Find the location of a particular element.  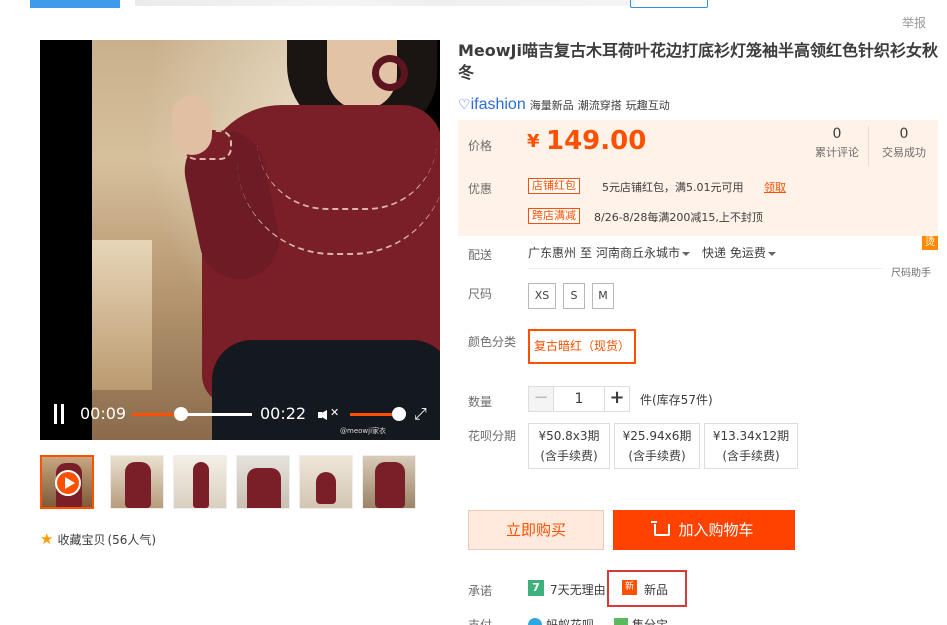

delivery-label: 配送 is located at coordinates (480, 255).